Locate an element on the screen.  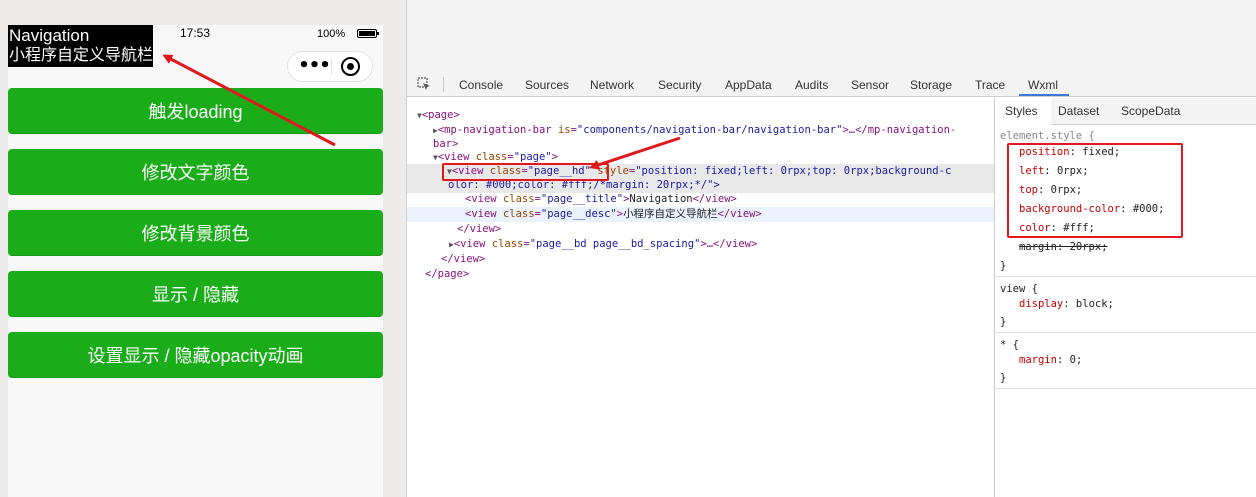
miniprogram-capsule: ••• is located at coordinates (330, 66).